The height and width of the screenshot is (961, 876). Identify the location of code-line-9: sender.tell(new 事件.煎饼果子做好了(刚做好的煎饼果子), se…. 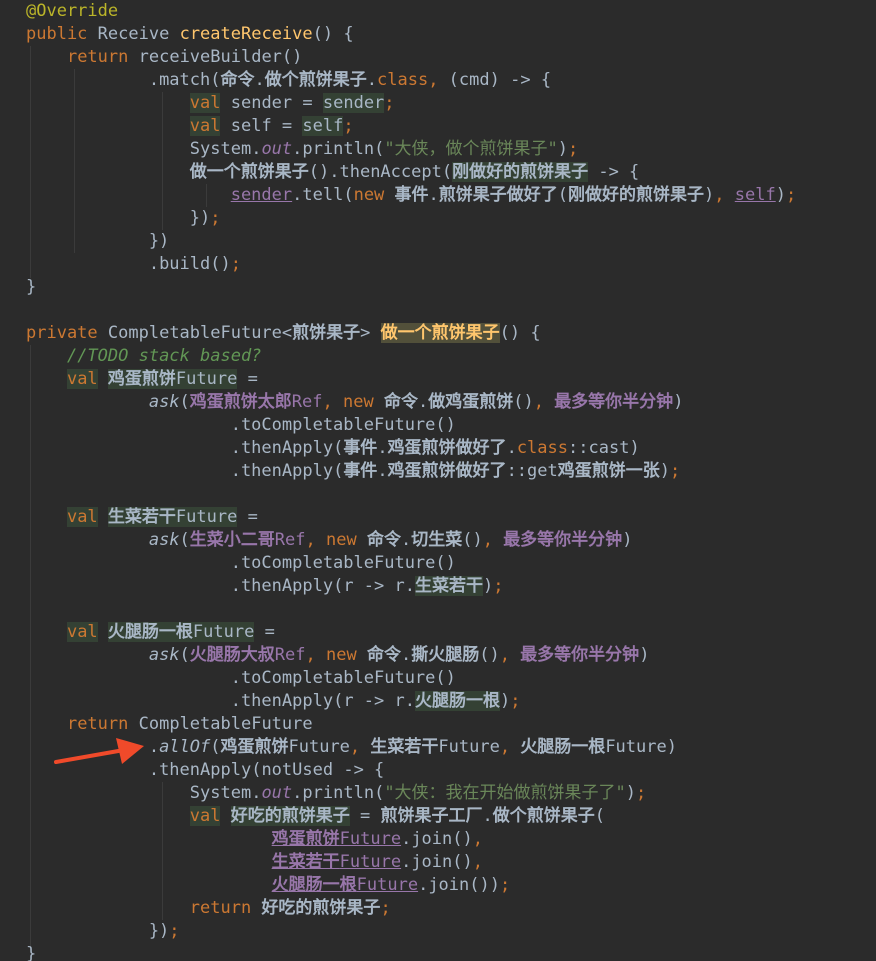
(411, 195).